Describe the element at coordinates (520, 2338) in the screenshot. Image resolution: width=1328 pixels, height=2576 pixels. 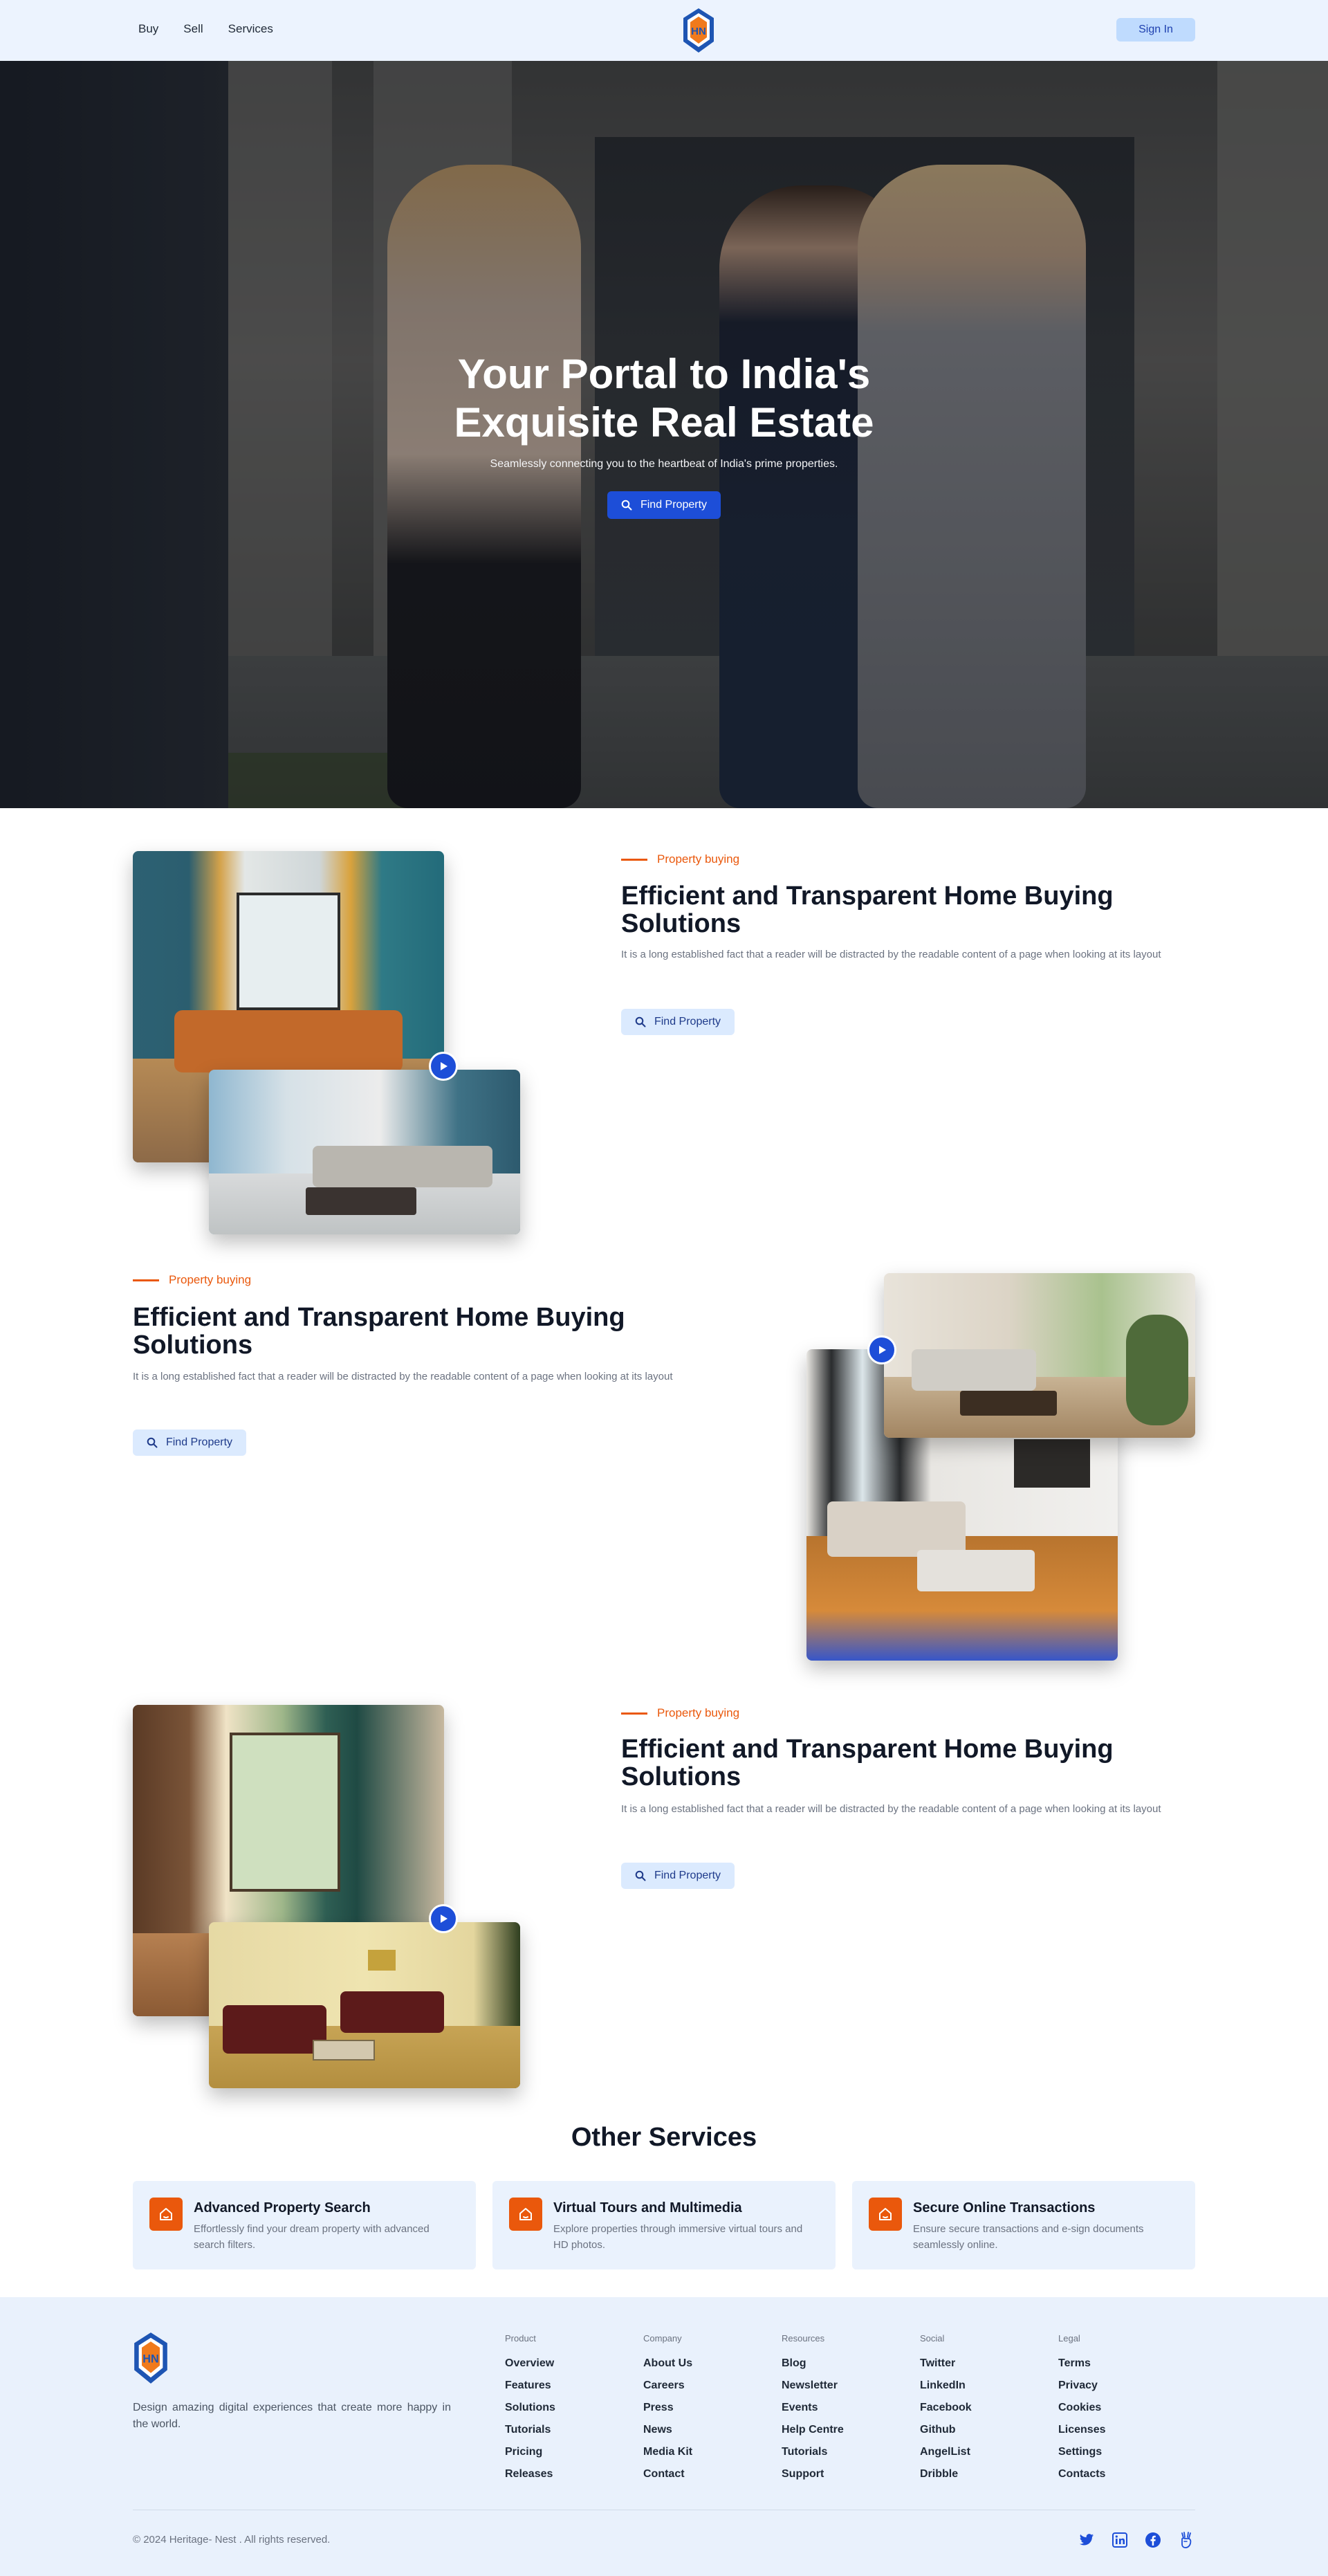
I see `footer-heading: Product` at that location.